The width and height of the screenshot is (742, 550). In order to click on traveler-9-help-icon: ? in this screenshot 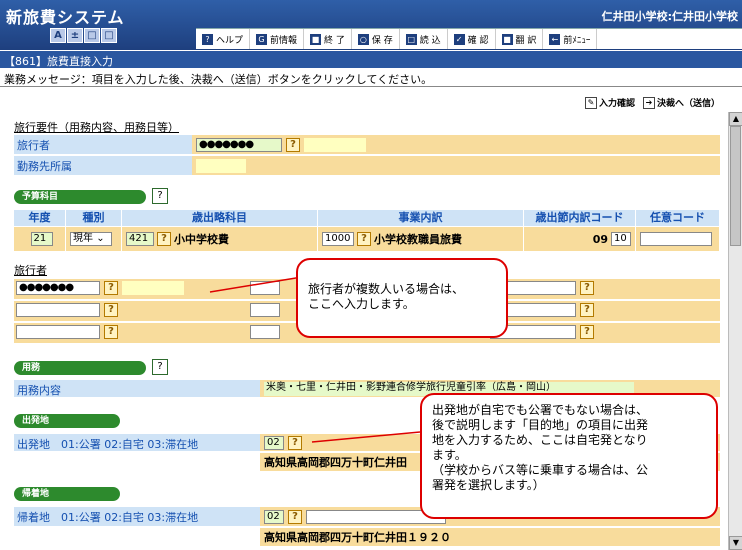, I will do `click(587, 332)`.